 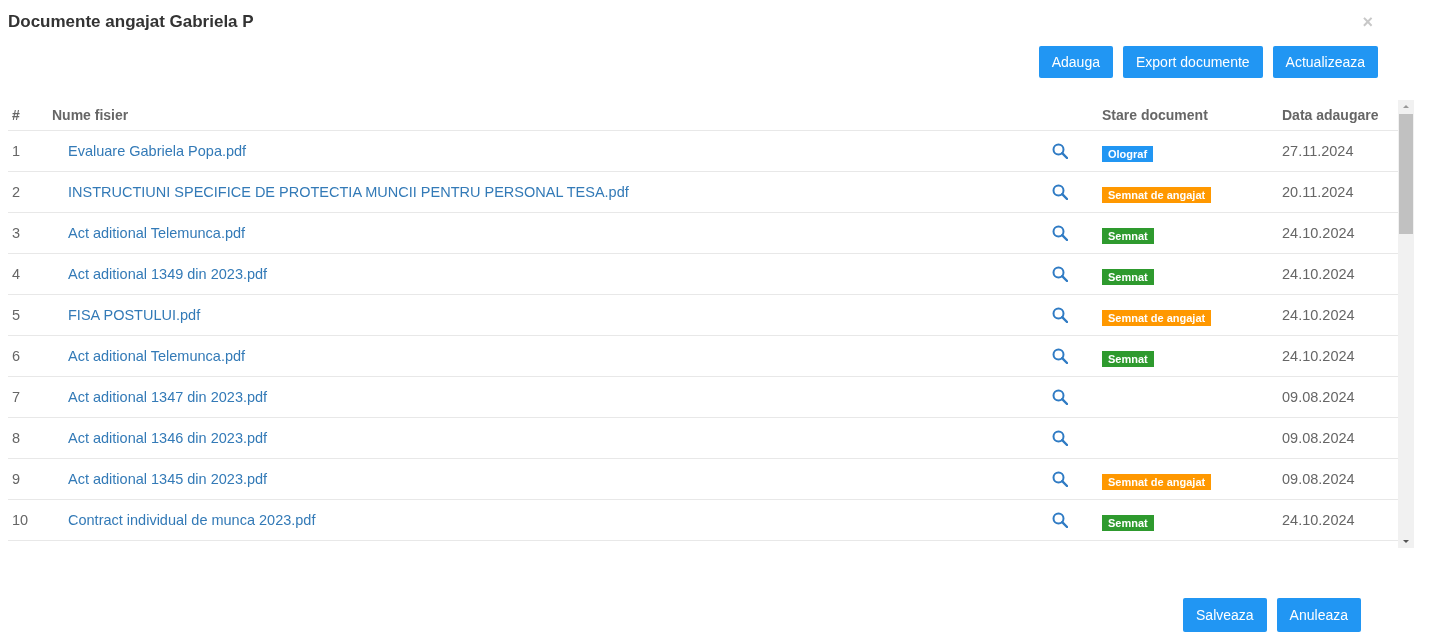 What do you see at coordinates (1075, 62) in the screenshot?
I see `toolbar-button: Adauga` at bounding box center [1075, 62].